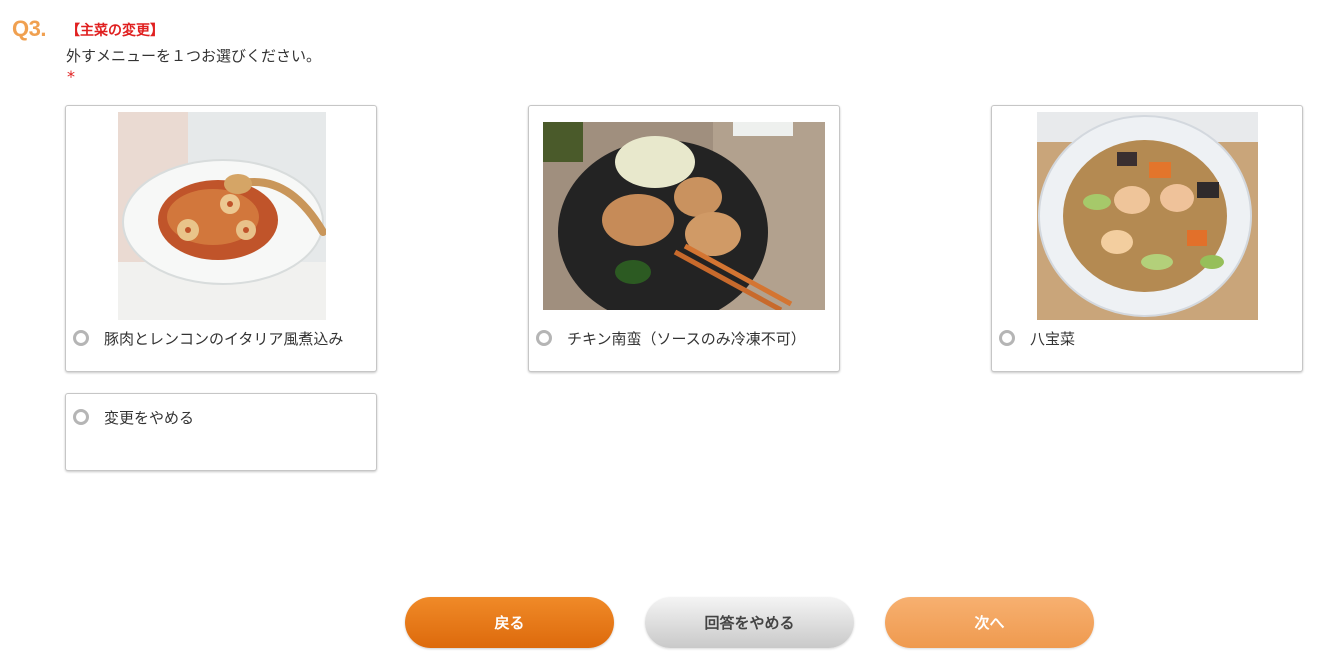 This screenshot has height=663, width=1318. I want to click on quit-answering-button: 回答をやめる, so click(749, 622).